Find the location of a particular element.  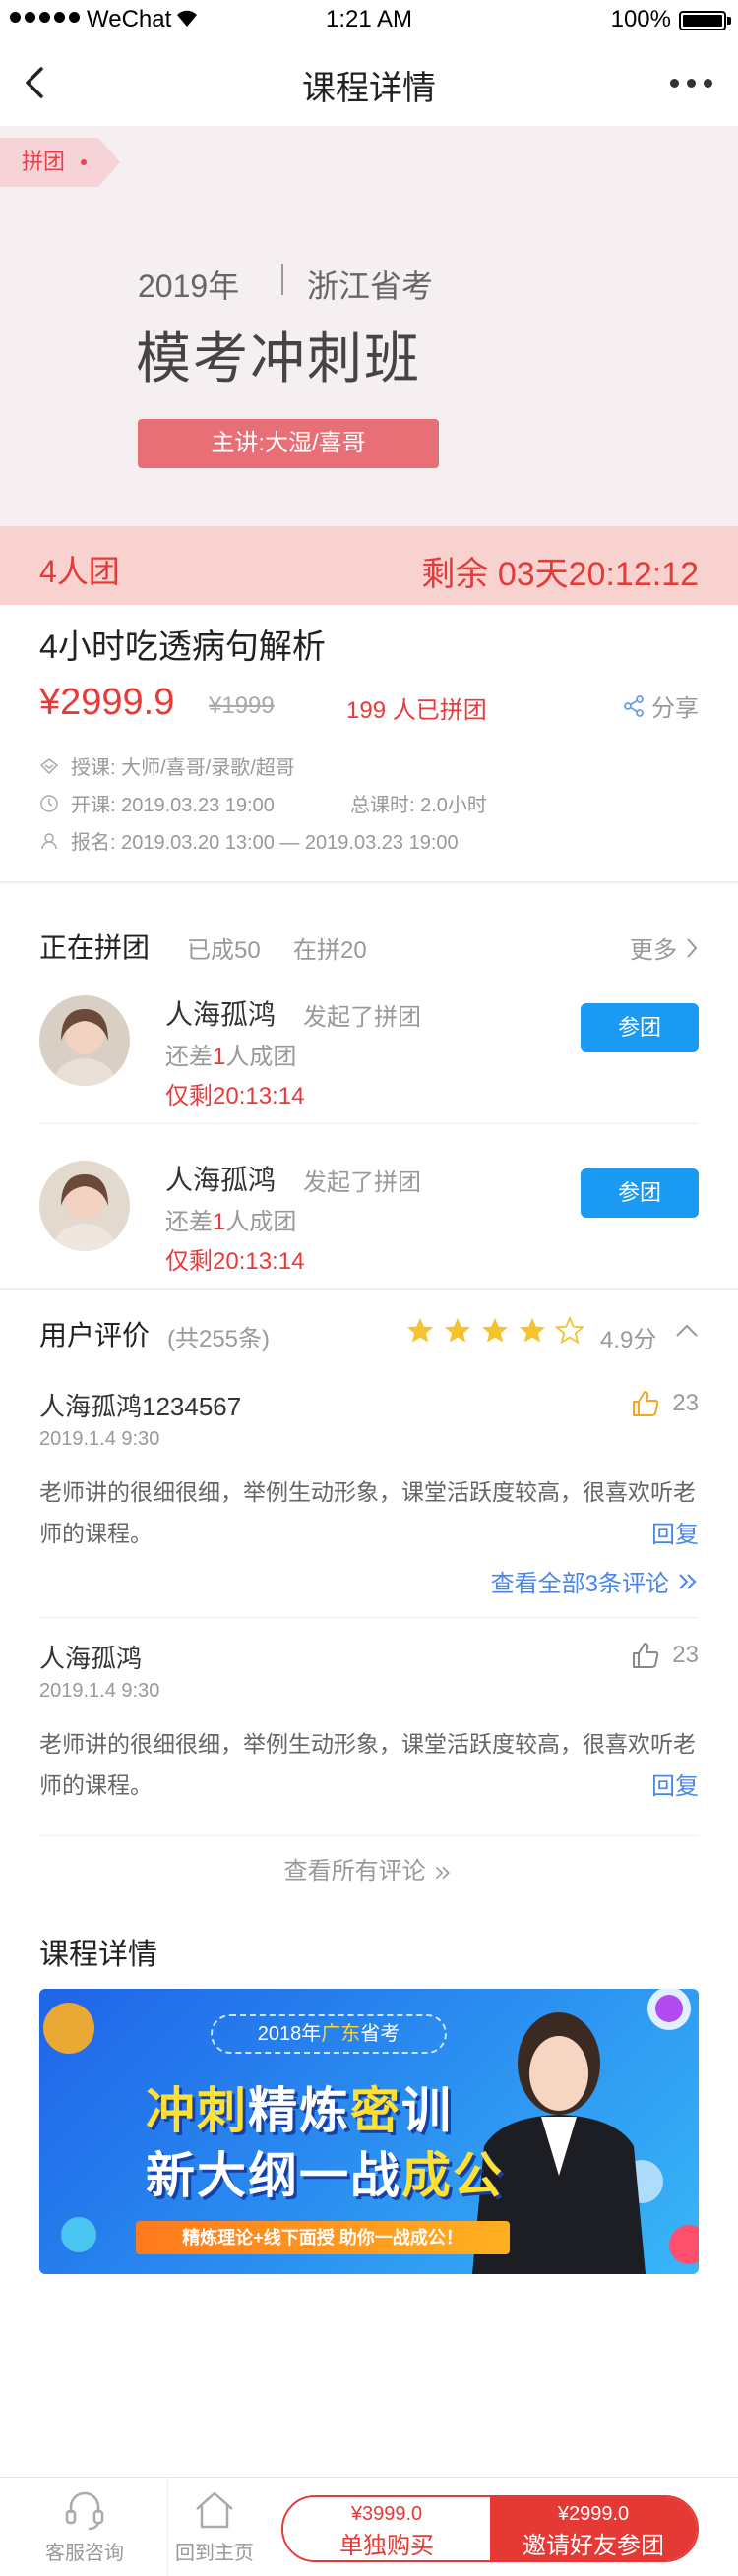

reviews-count: (共255条) is located at coordinates (219, 1339).